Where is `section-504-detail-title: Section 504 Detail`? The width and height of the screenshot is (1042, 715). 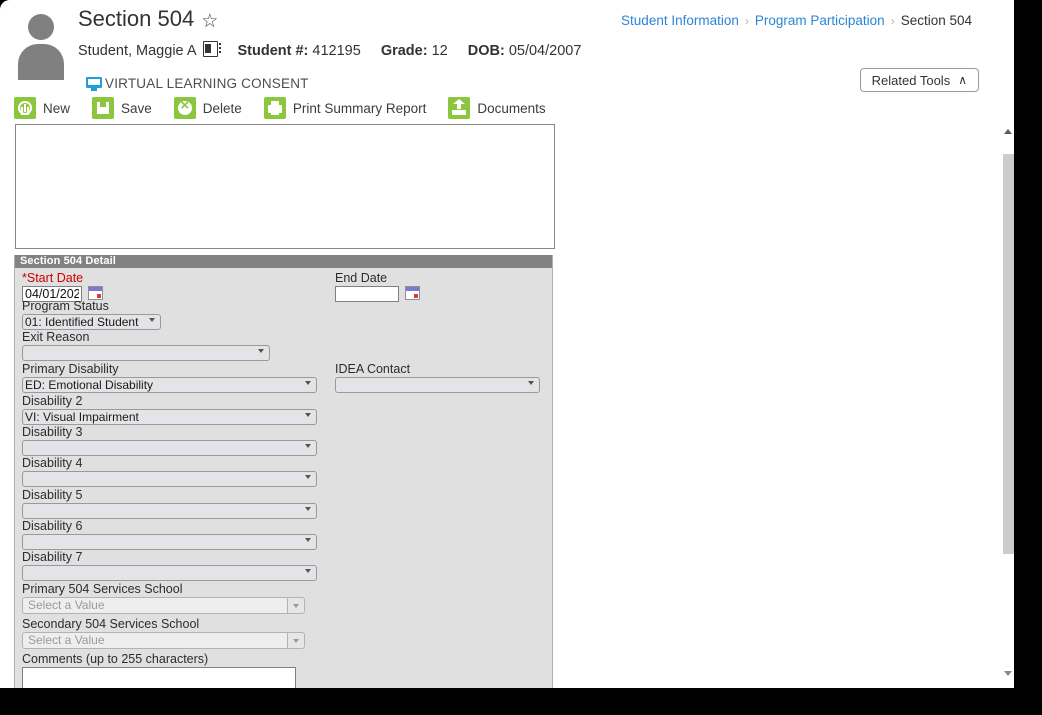
section-504-detail-title: Section 504 Detail is located at coordinates (283, 261).